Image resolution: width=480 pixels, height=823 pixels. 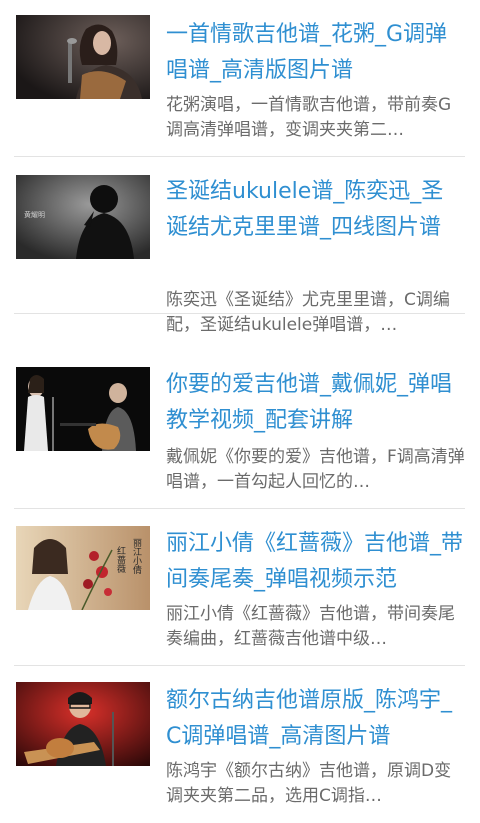 What do you see at coordinates (315, 562) in the screenshot?
I see `article-title: 丽江小倩《红蔷薇》吉他谱_带间奏尾奏_弹唱视频示范` at bounding box center [315, 562].